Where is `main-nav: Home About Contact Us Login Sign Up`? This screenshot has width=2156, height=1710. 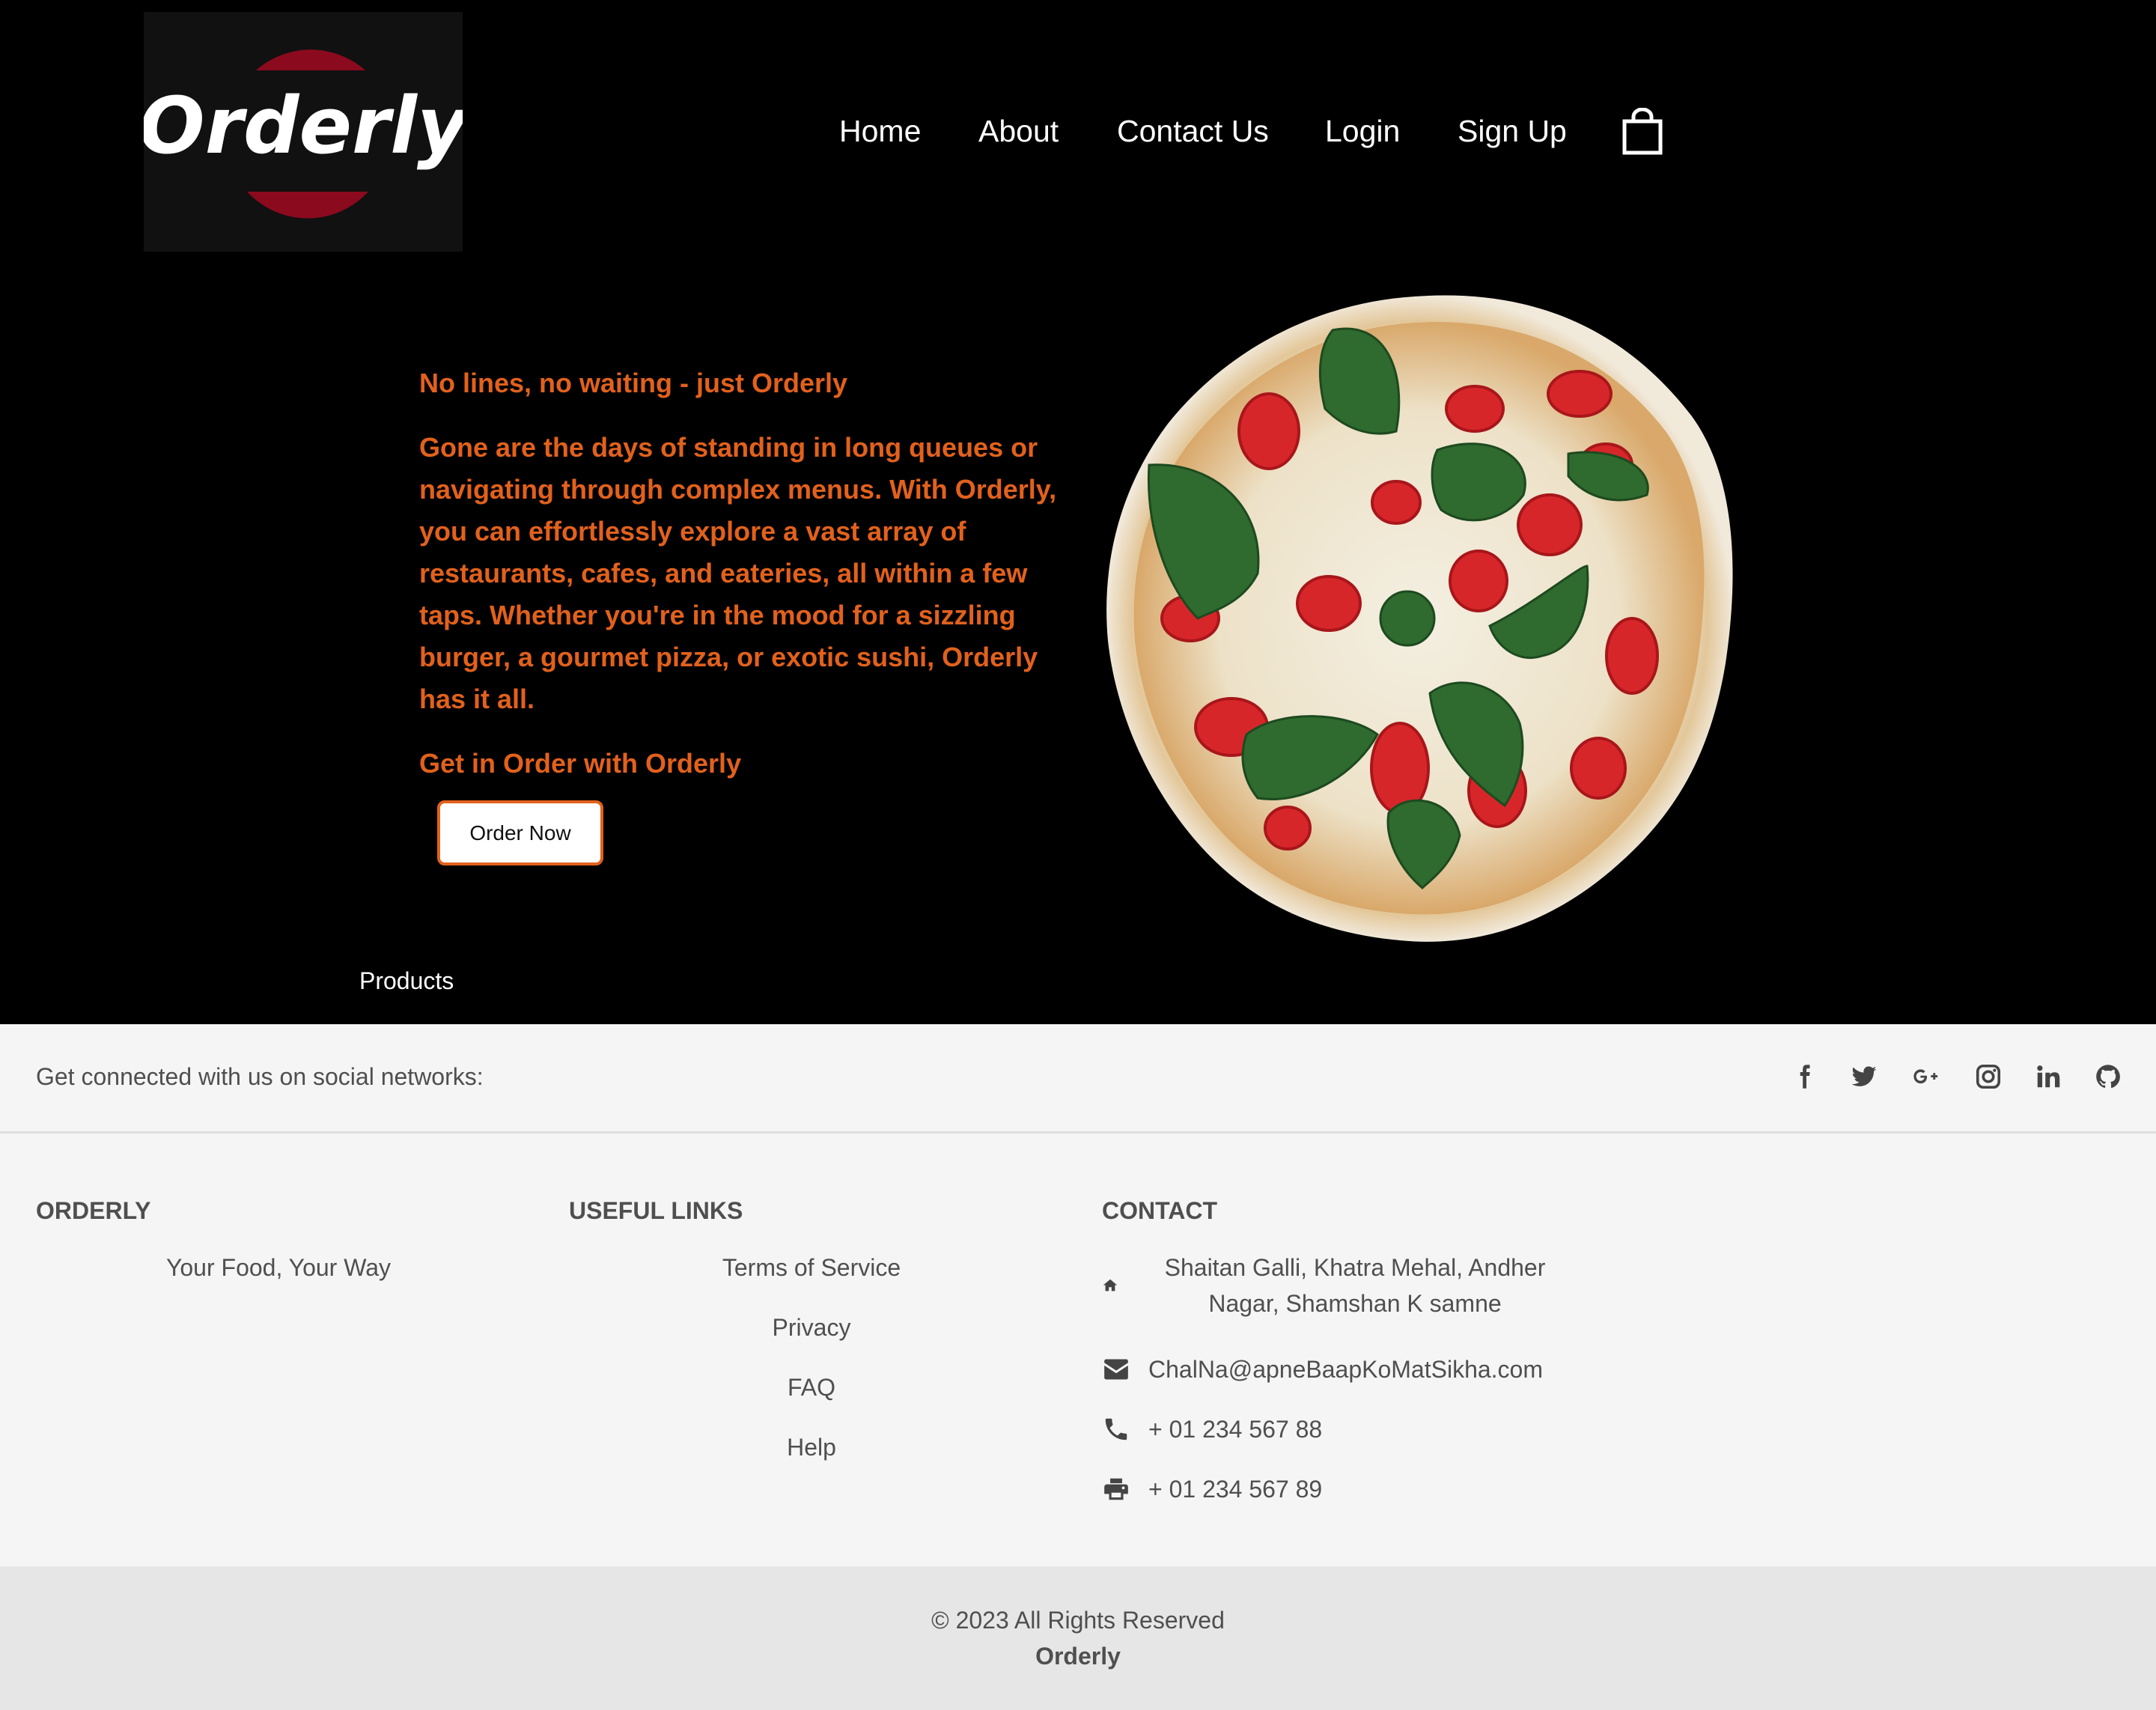
main-nav: Home About Contact Us Login Sign Up is located at coordinates (1078, 131).